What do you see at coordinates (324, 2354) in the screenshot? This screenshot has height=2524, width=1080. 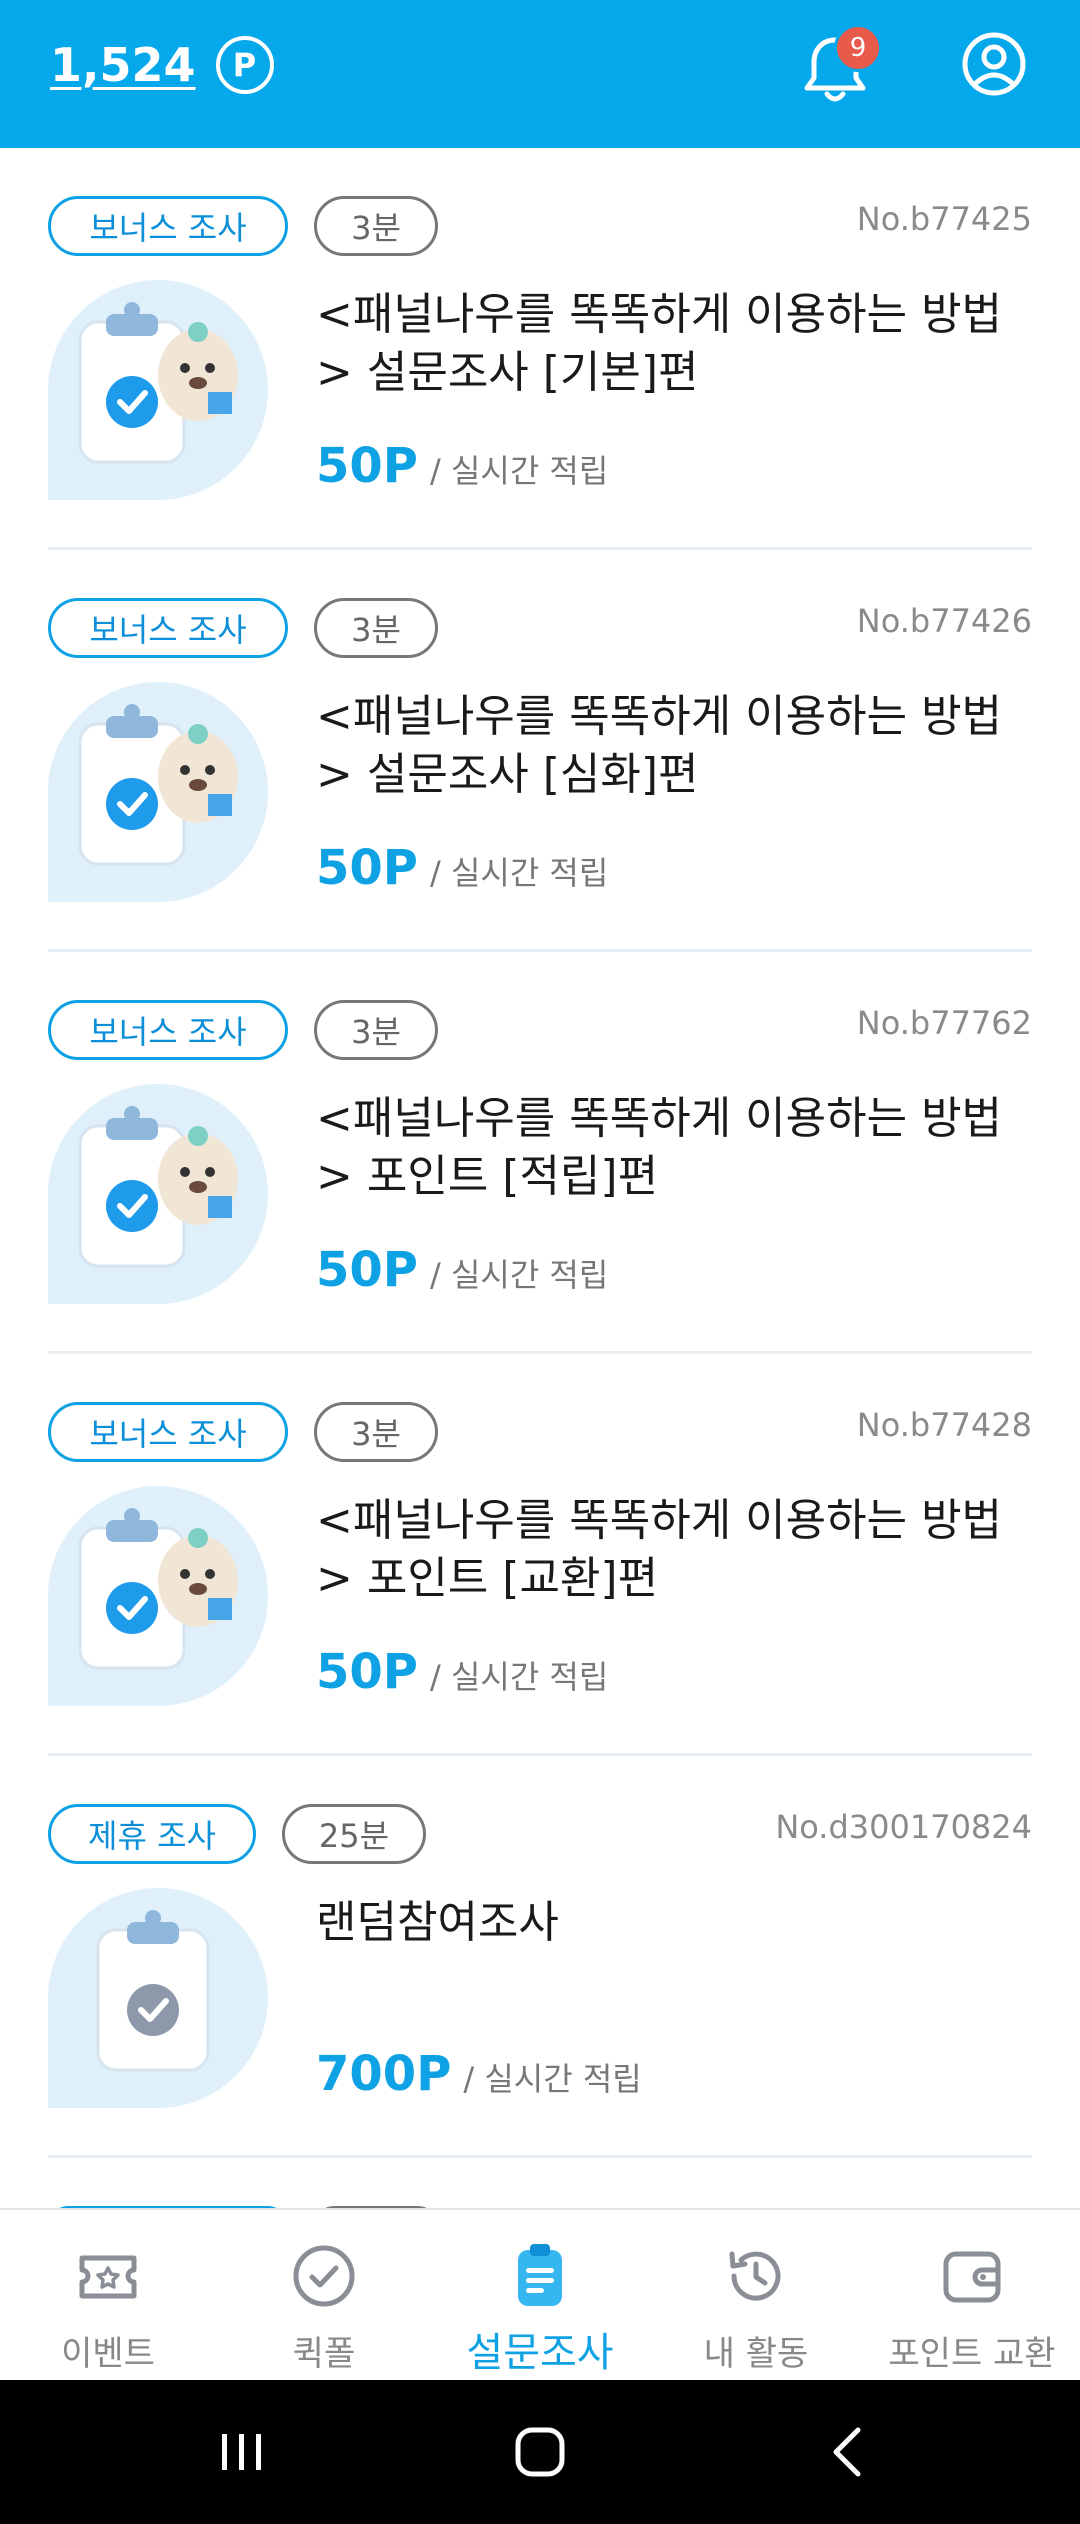 I see `nav-label: 퀵폴` at bounding box center [324, 2354].